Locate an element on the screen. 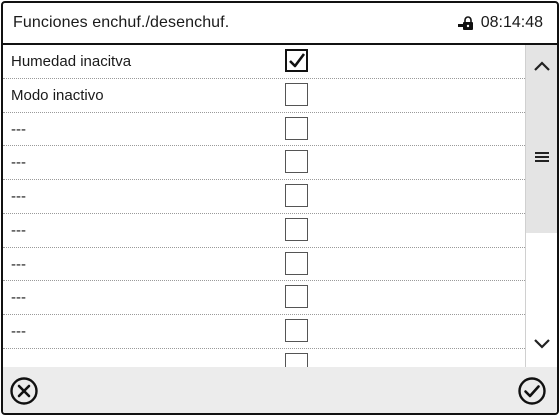  cancel-circle-icon is located at coordinates (25, 392).